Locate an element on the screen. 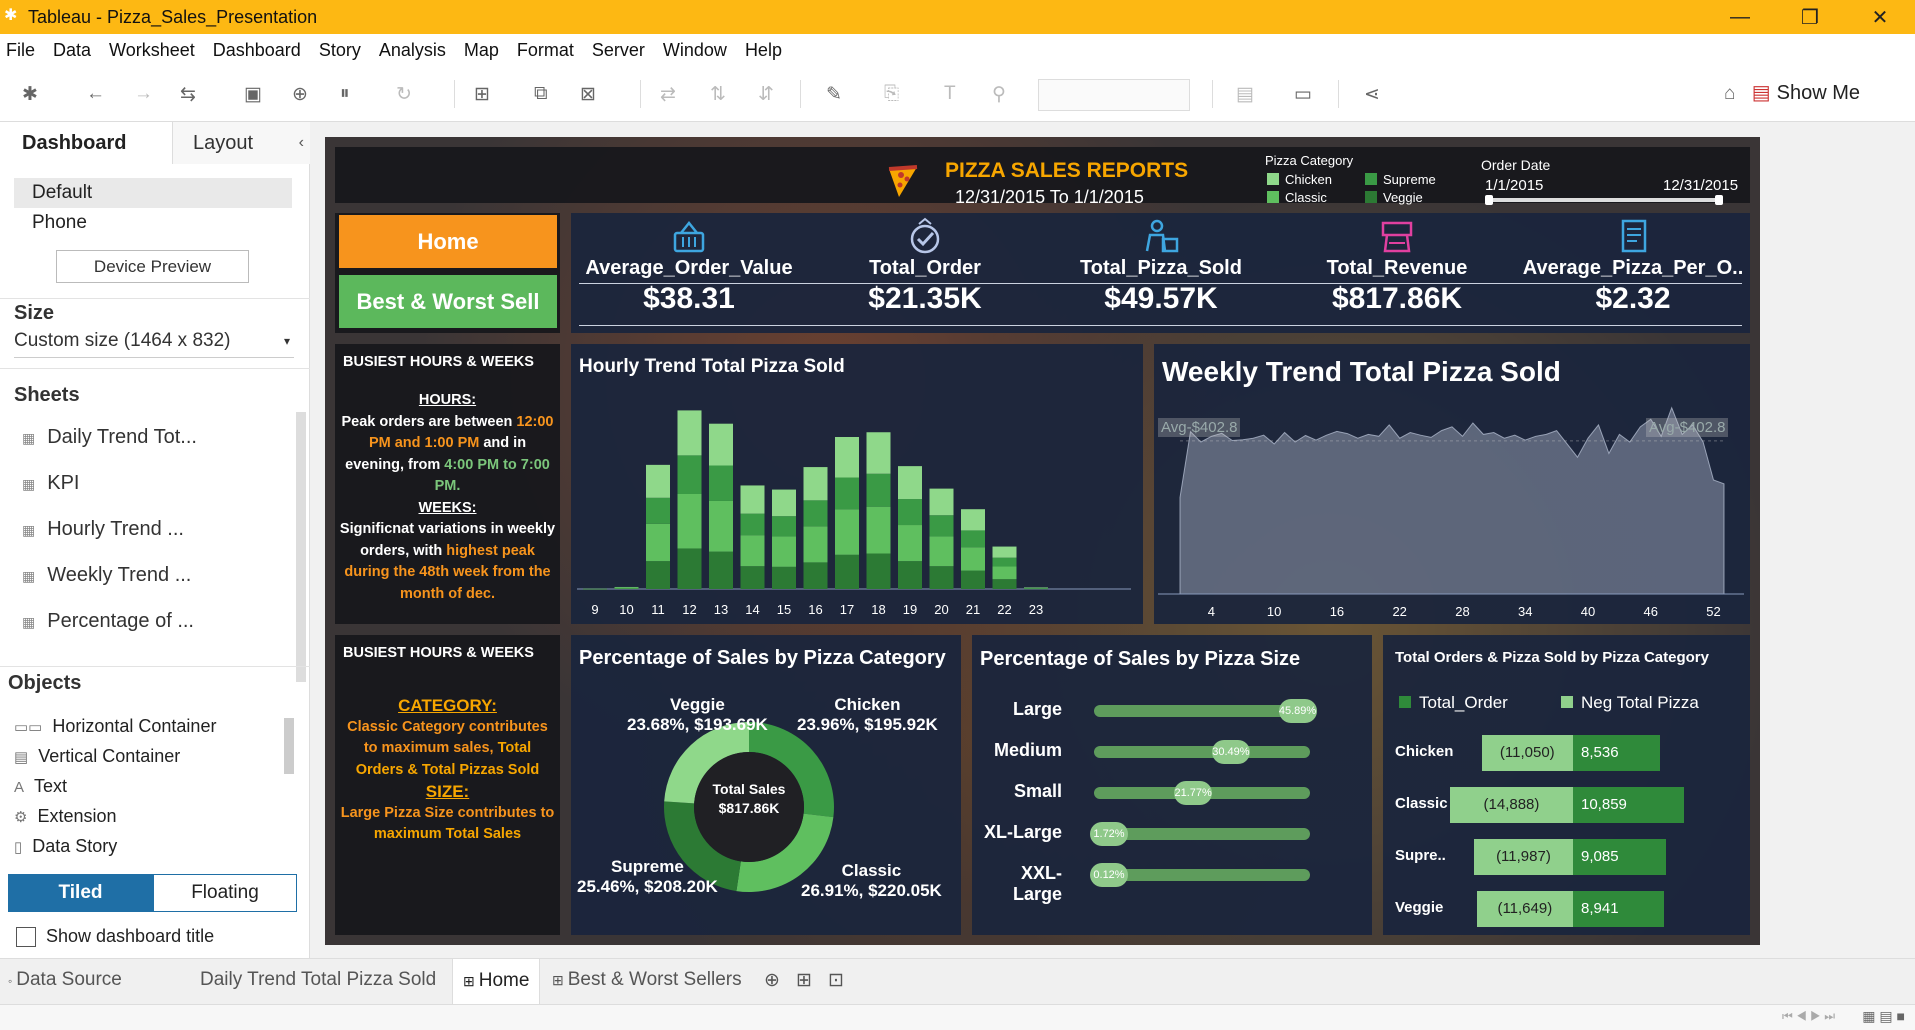  object-extension: ⚙ Extension is located at coordinates (65, 816).